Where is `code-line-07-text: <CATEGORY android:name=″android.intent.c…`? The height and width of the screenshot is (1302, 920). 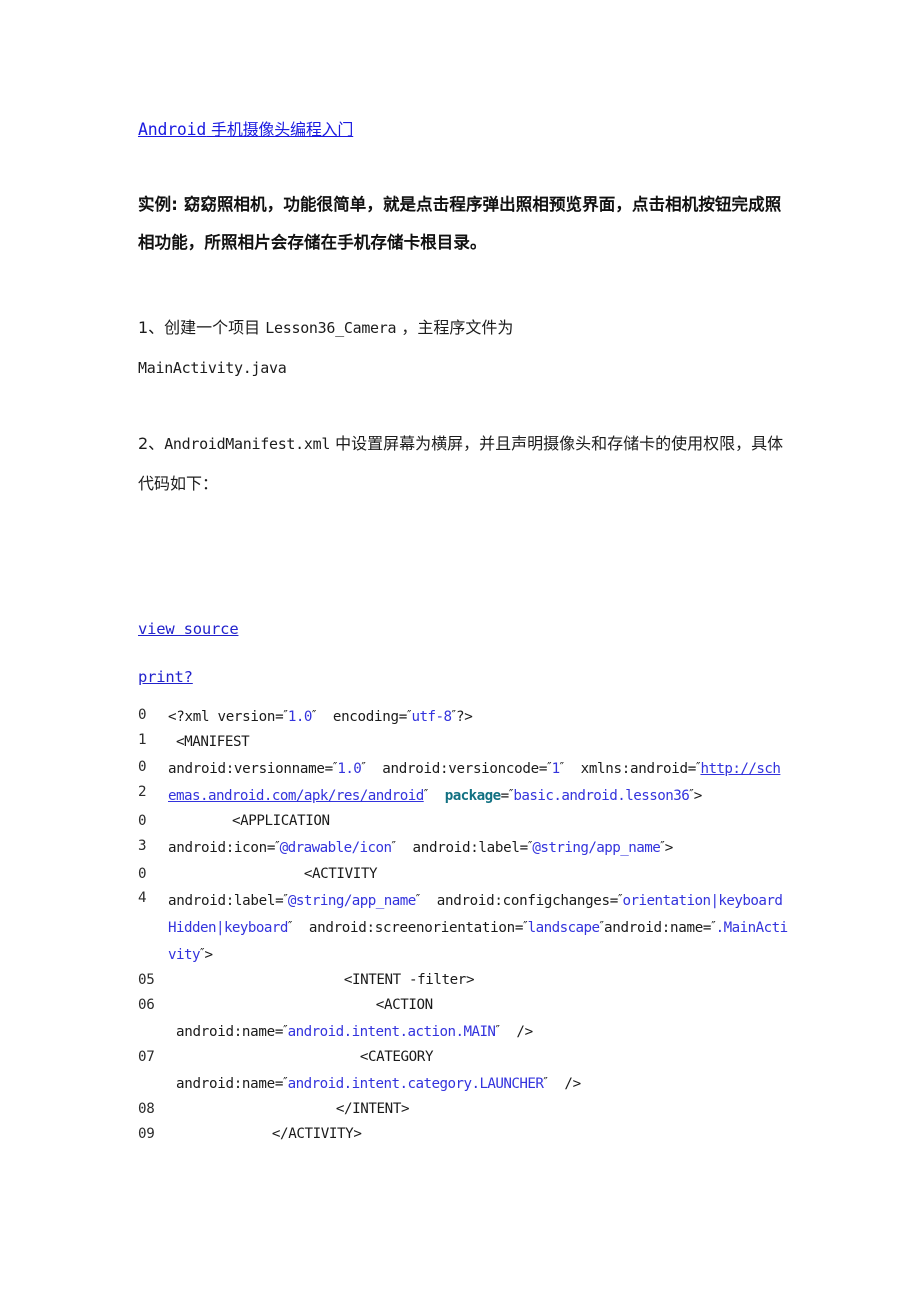
code-line-07-text: <CATEGORY android:name=″android.intent.c… is located at coordinates (478, 1071).